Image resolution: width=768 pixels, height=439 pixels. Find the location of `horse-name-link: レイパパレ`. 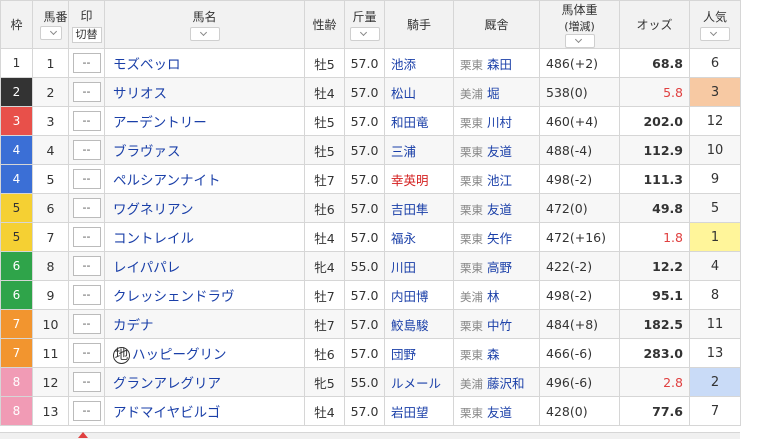

horse-name-link: レイパパレ is located at coordinates (146, 268).